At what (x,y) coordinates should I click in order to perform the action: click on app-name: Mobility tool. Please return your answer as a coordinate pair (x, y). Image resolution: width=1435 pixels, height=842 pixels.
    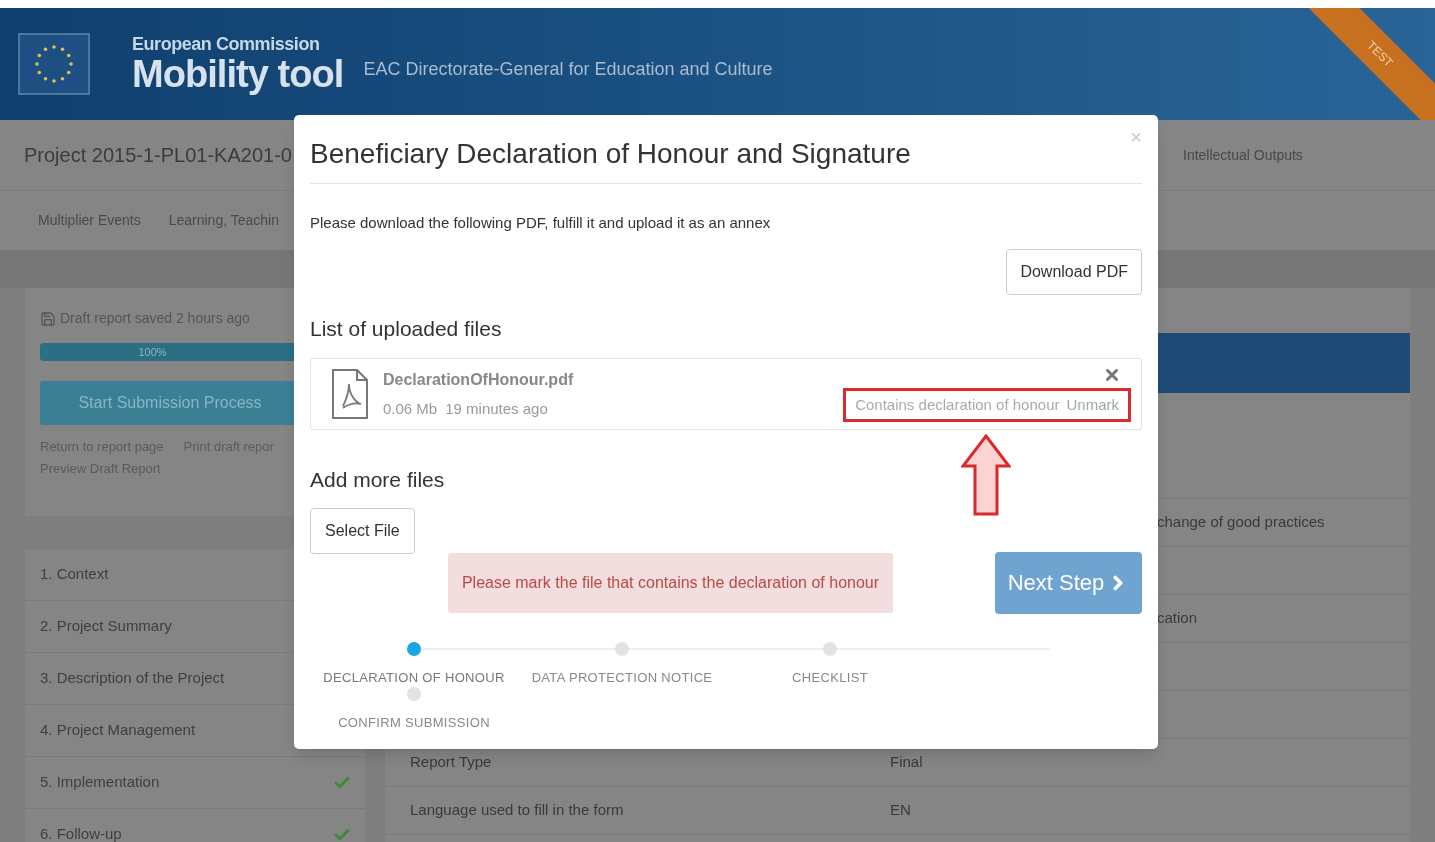
    Looking at the image, I should click on (238, 74).